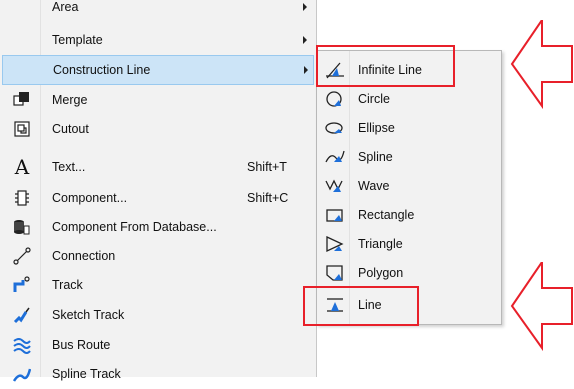  Describe the element at coordinates (22, 167) in the screenshot. I see `text-icon: A` at that location.